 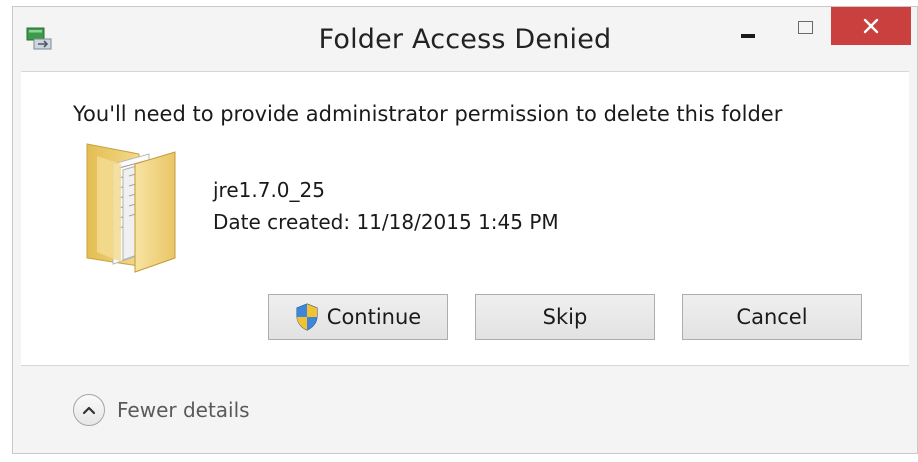 I want to click on skip-label: Skip, so click(x=565, y=317).